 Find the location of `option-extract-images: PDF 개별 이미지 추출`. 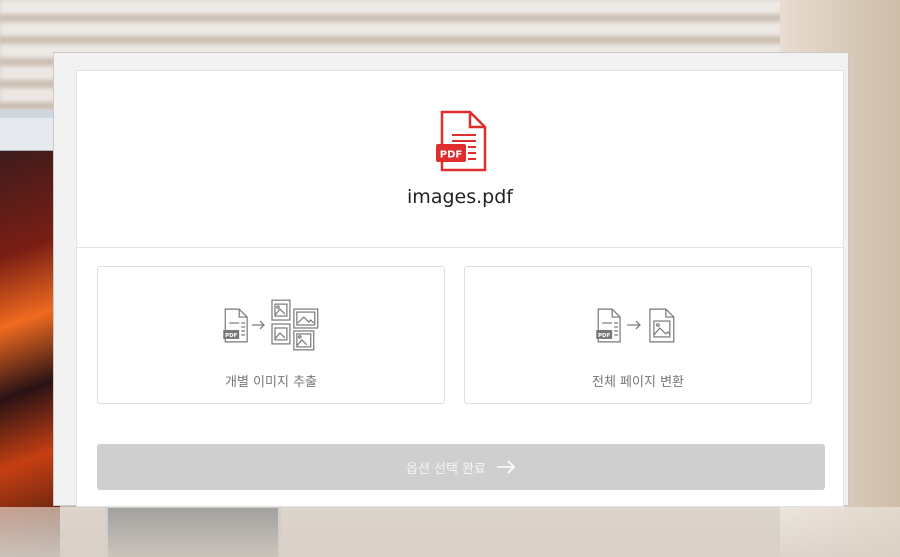

option-extract-images: PDF 개별 이미지 추출 is located at coordinates (271, 335).